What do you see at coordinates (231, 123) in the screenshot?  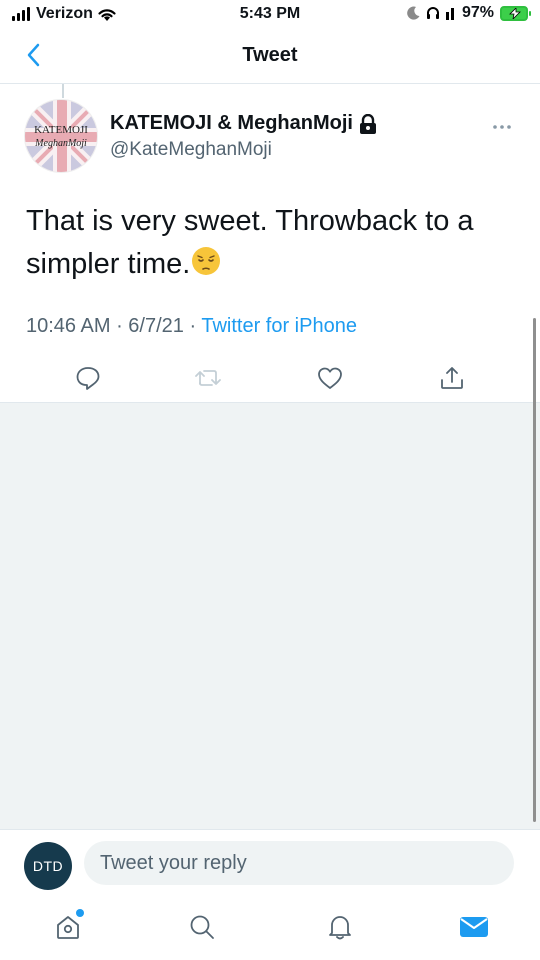 I see `author-name-text: KATEMOJI & MeghanMoji` at bounding box center [231, 123].